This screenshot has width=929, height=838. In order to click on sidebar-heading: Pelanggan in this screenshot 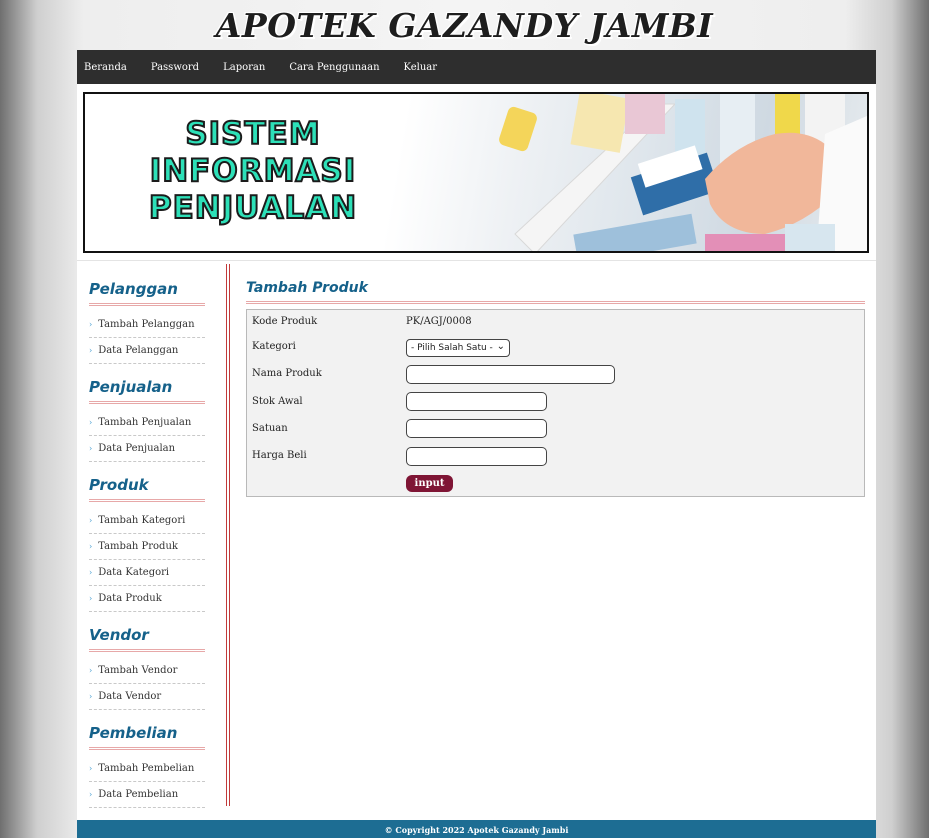, I will do `click(147, 293)`.